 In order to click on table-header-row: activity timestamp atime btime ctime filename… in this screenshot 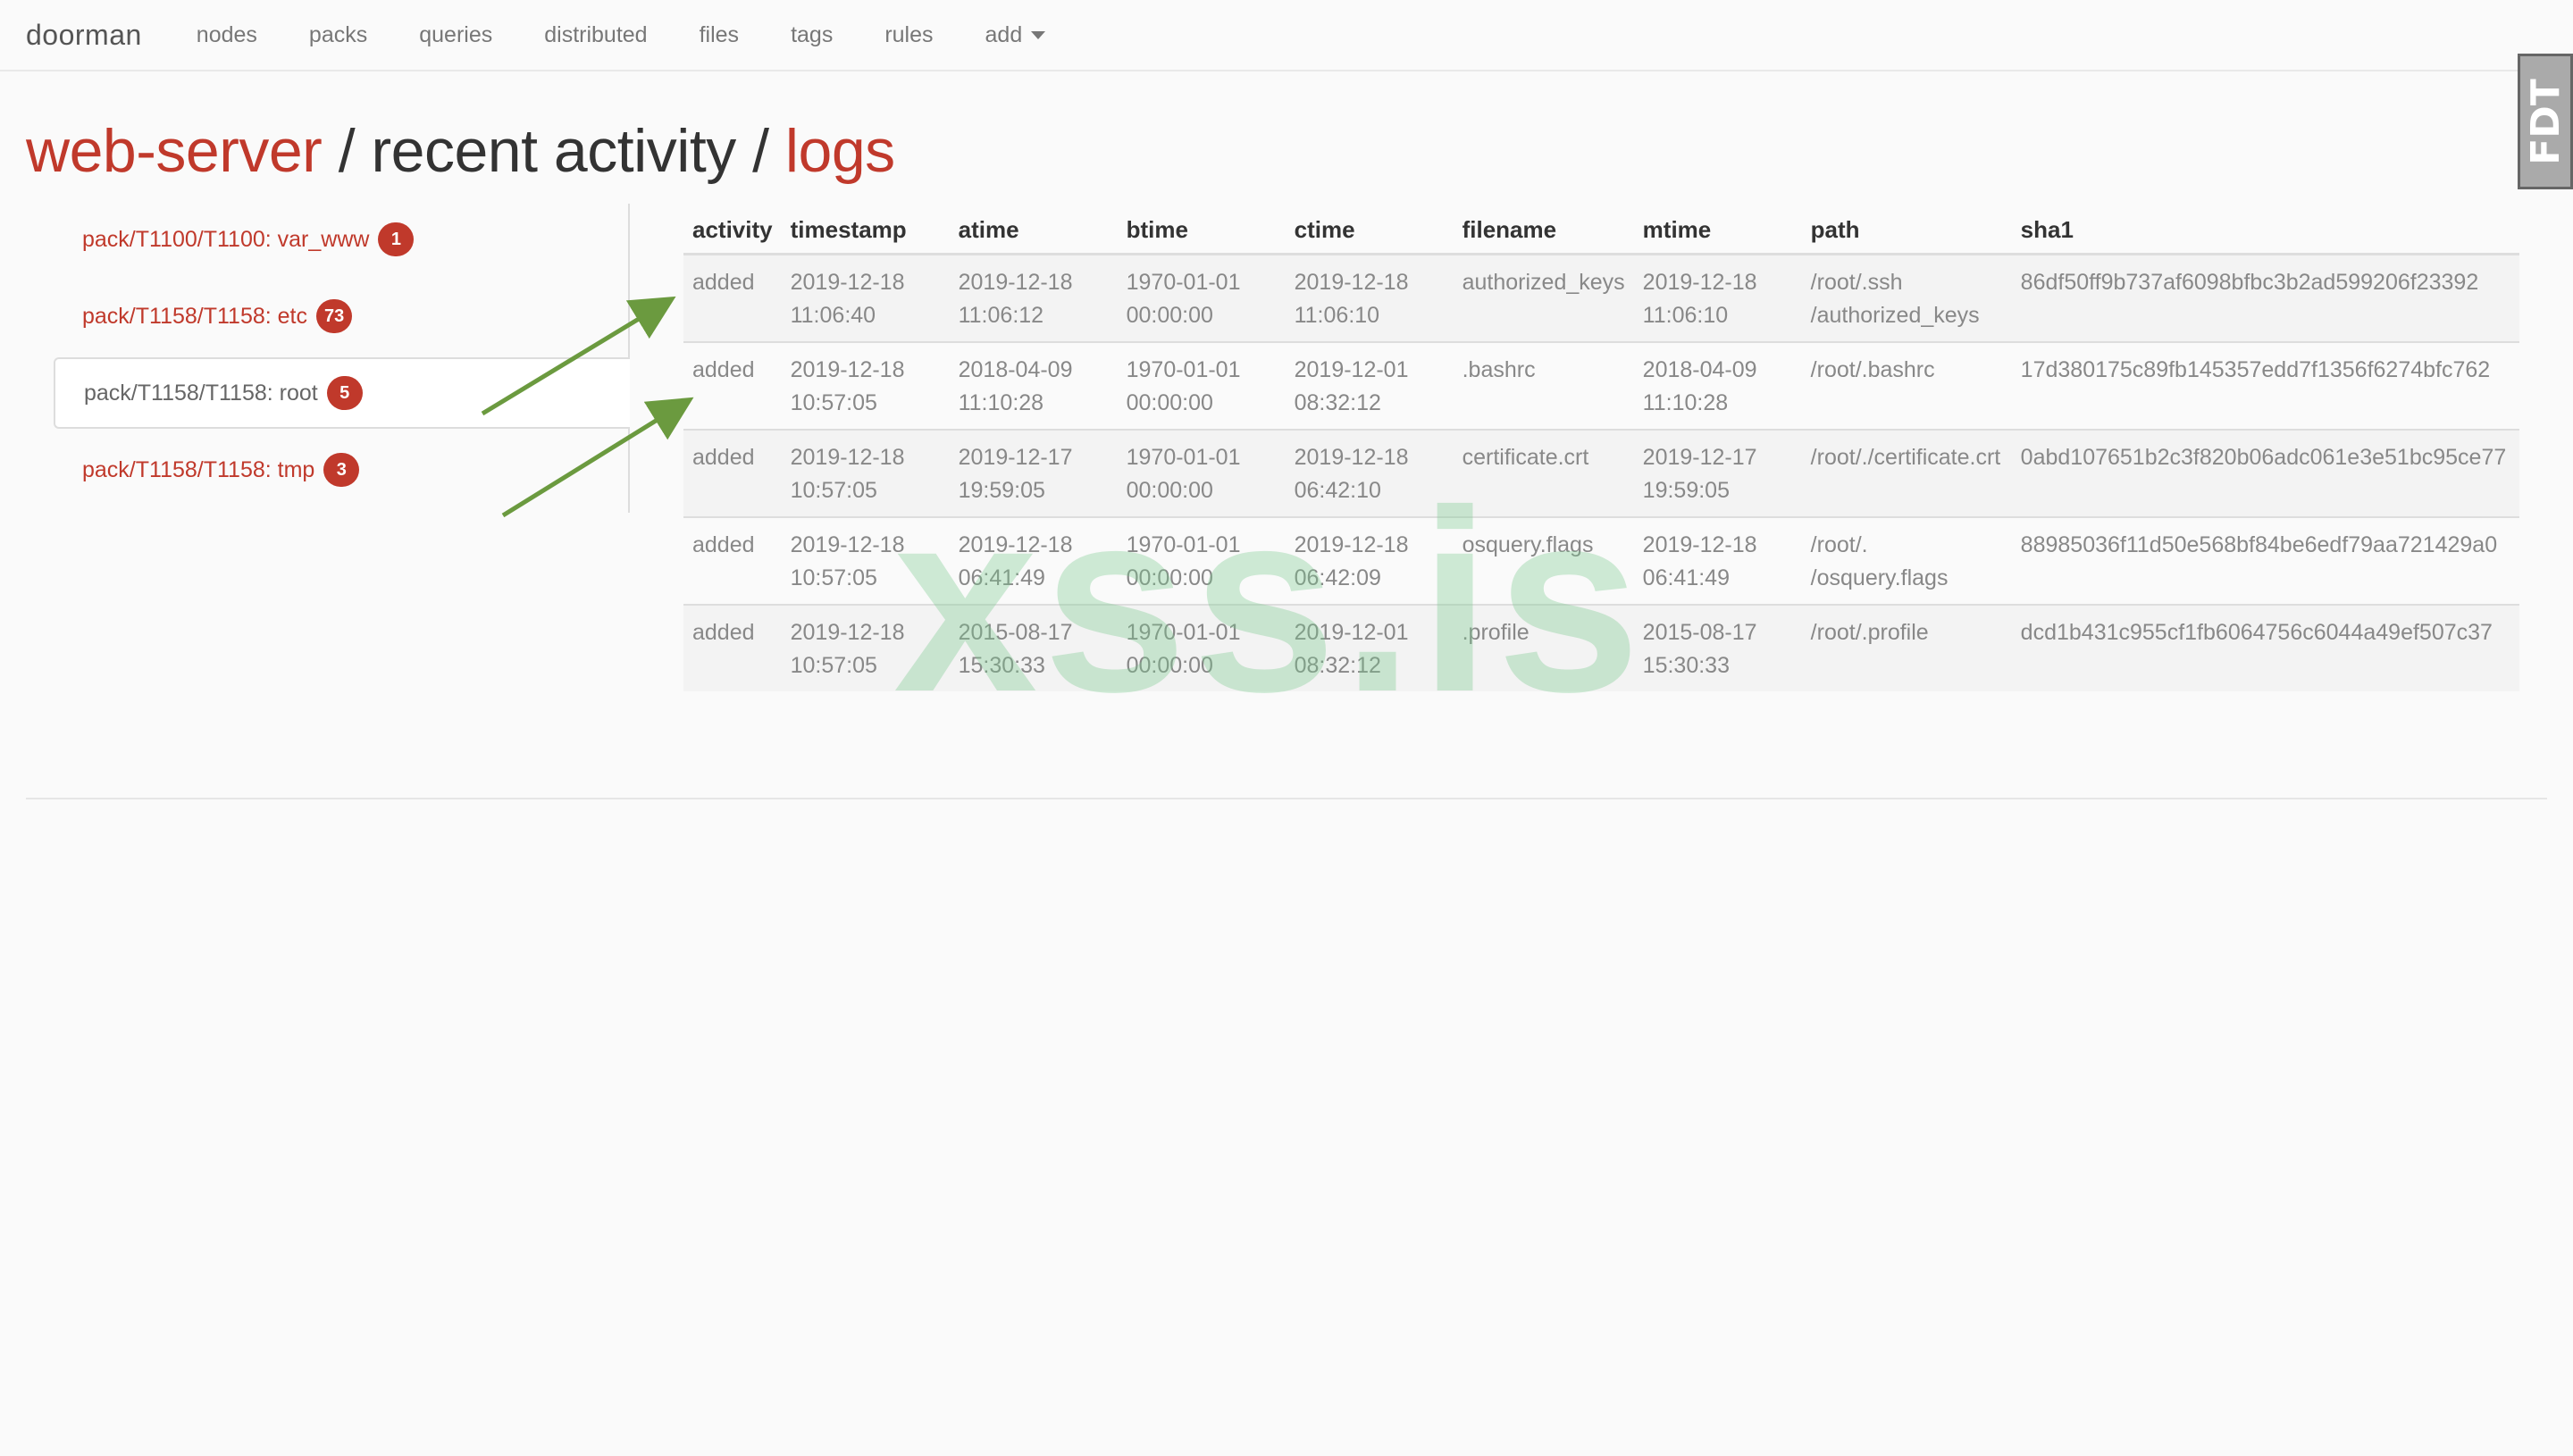, I will do `click(1601, 231)`.